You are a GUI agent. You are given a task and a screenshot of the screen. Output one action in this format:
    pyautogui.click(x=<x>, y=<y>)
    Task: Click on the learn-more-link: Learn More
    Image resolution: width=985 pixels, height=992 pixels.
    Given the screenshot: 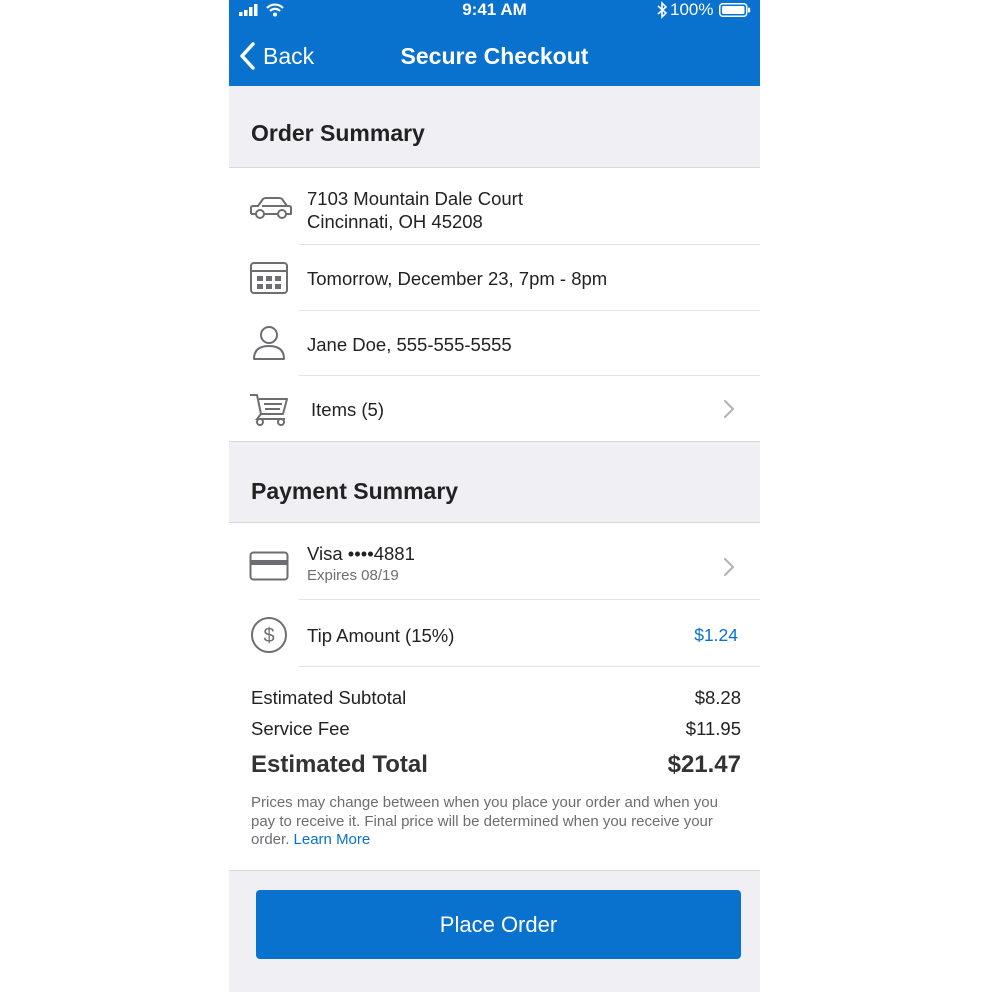 What is the action you would take?
    pyautogui.click(x=332, y=839)
    